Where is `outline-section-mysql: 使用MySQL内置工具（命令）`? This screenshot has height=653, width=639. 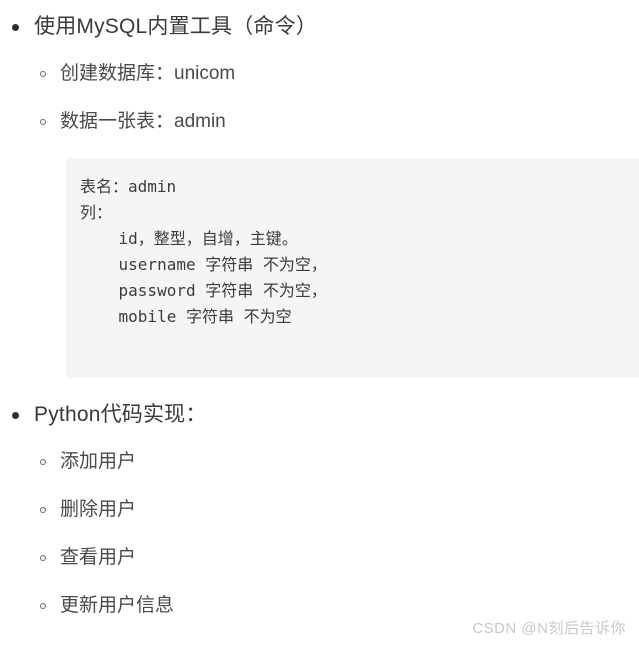
outline-section-mysql: 使用MySQL内置工具（命令） is located at coordinates (319, 27).